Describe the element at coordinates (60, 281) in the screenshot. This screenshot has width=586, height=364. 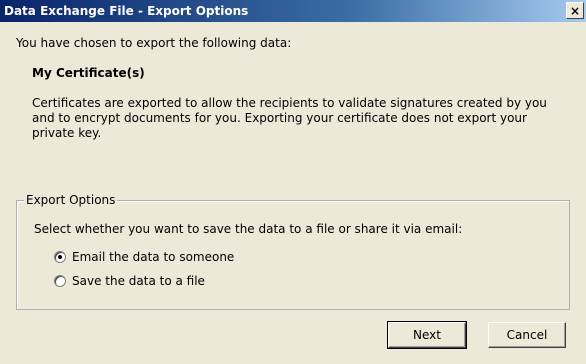
I see `radio-button-unselected` at that location.